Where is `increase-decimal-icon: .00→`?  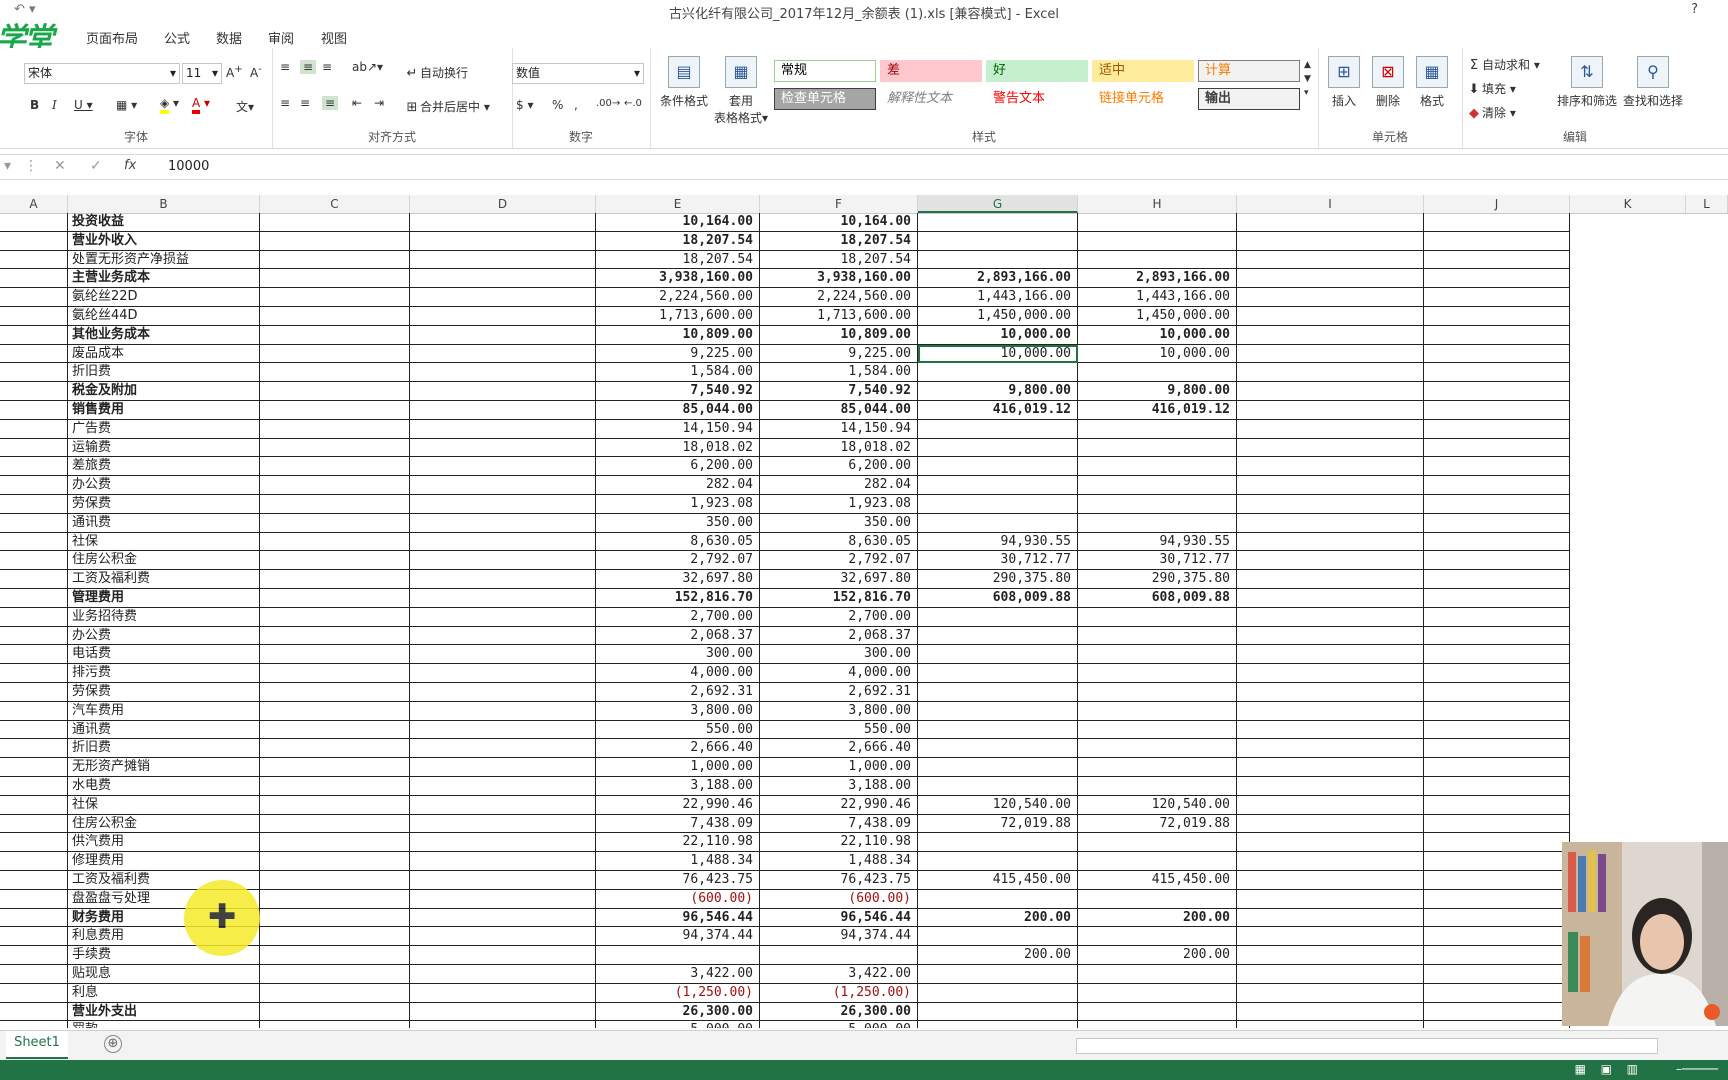 increase-decimal-icon: .00→ is located at coordinates (608, 103).